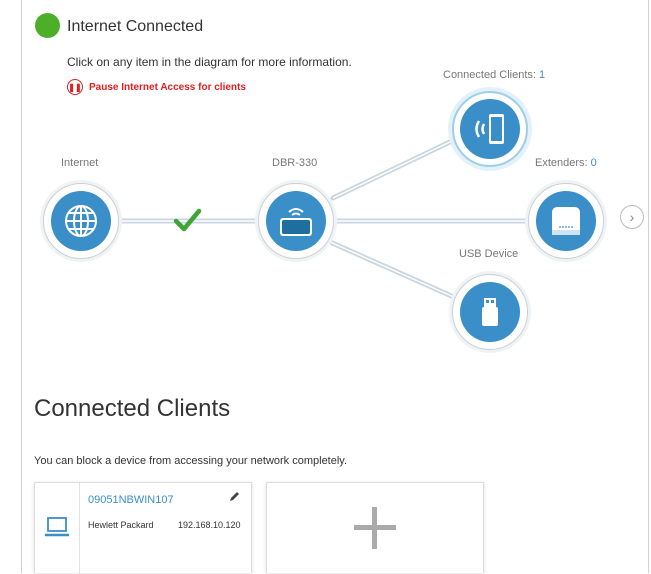 The height and width of the screenshot is (574, 651). Describe the element at coordinates (593, 163) in the screenshot. I see `extenders-count: 0` at that location.